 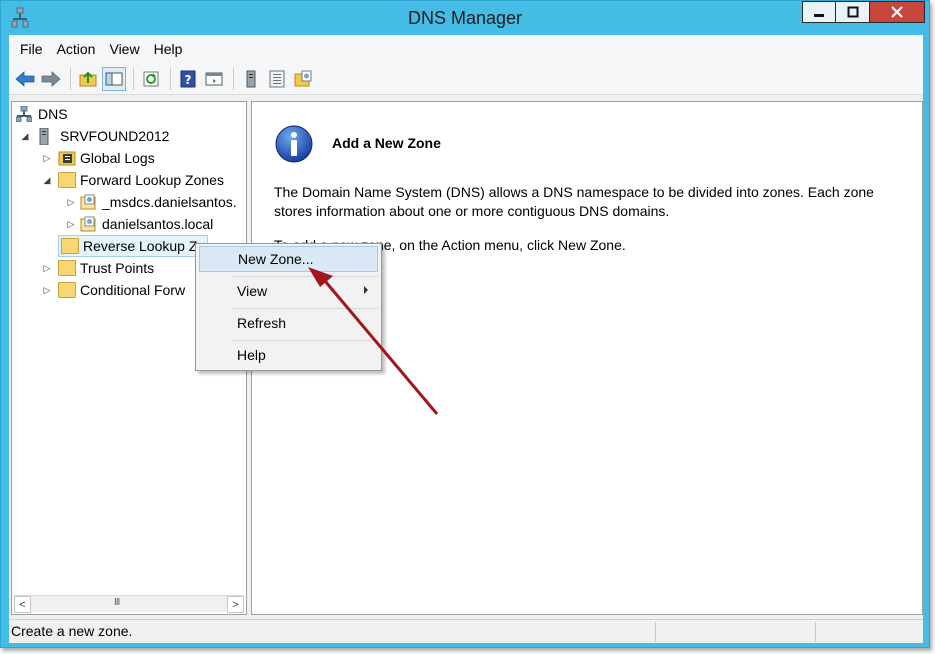 I want to click on refresh-button, so click(x=151, y=79).